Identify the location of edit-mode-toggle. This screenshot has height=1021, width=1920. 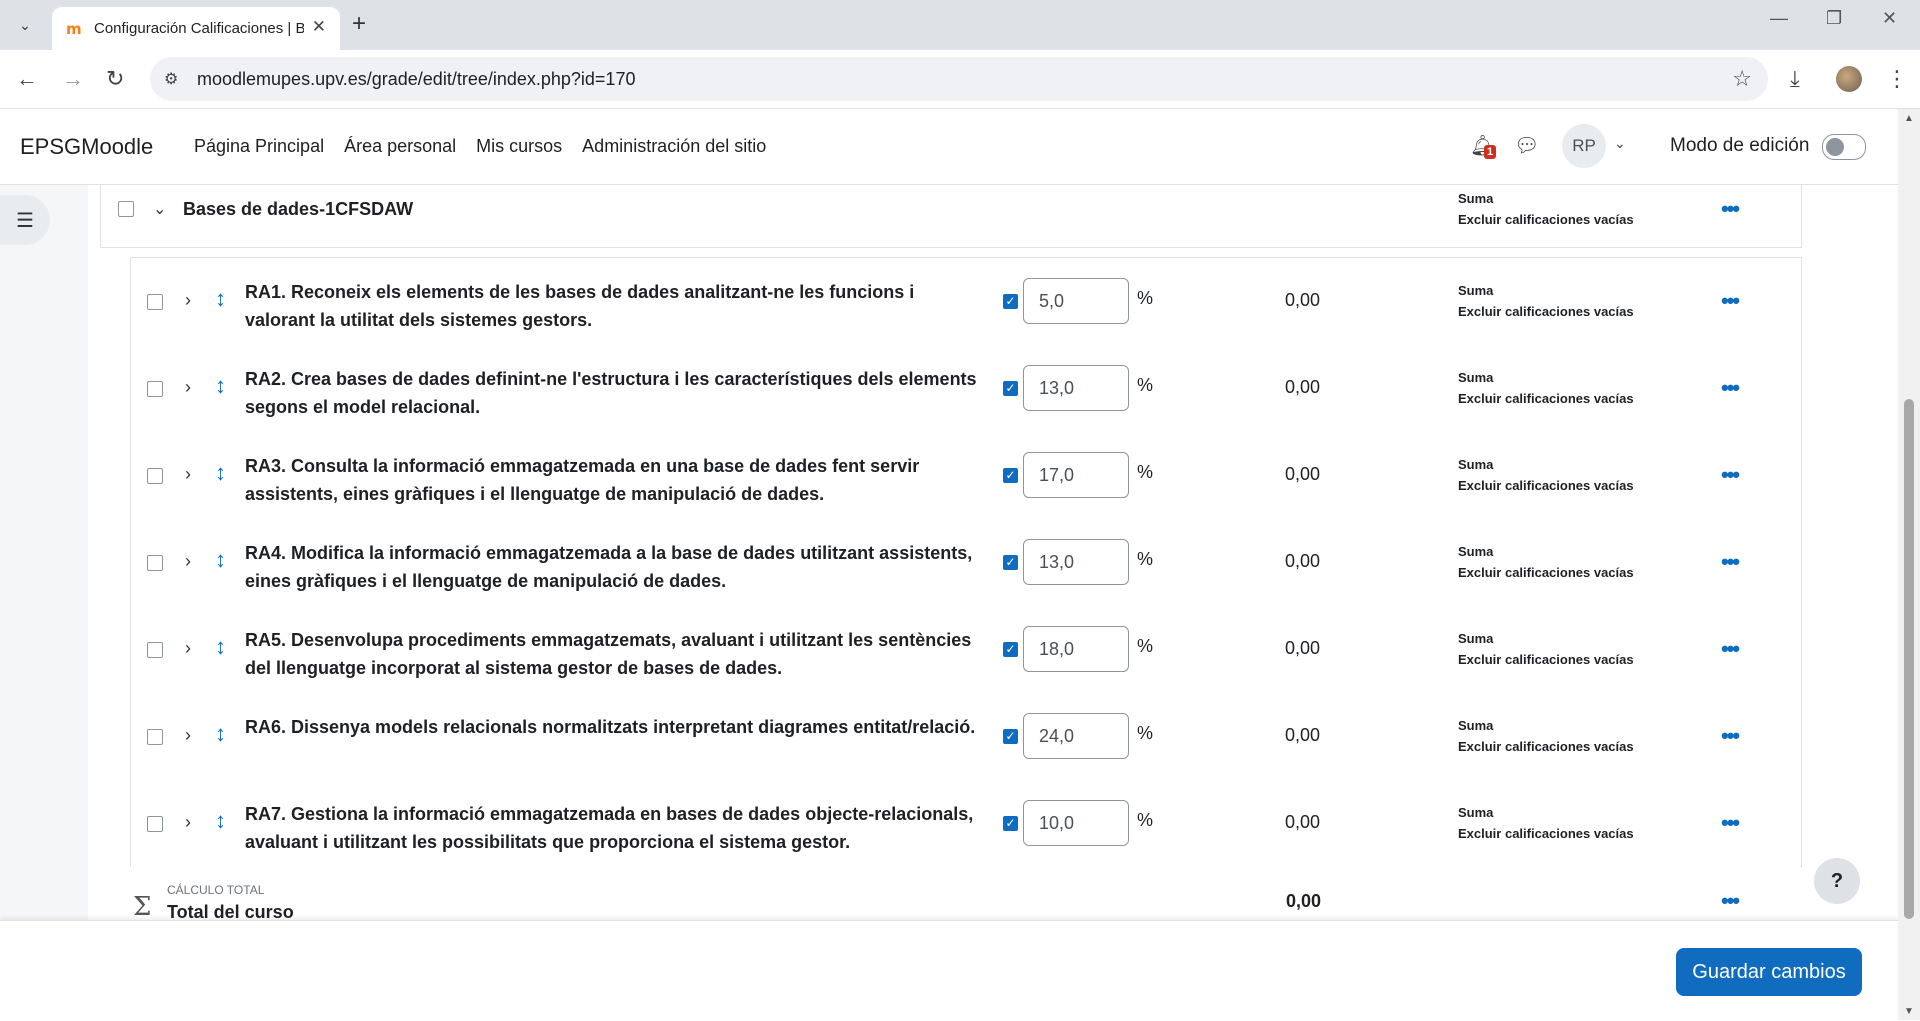
(1844, 147).